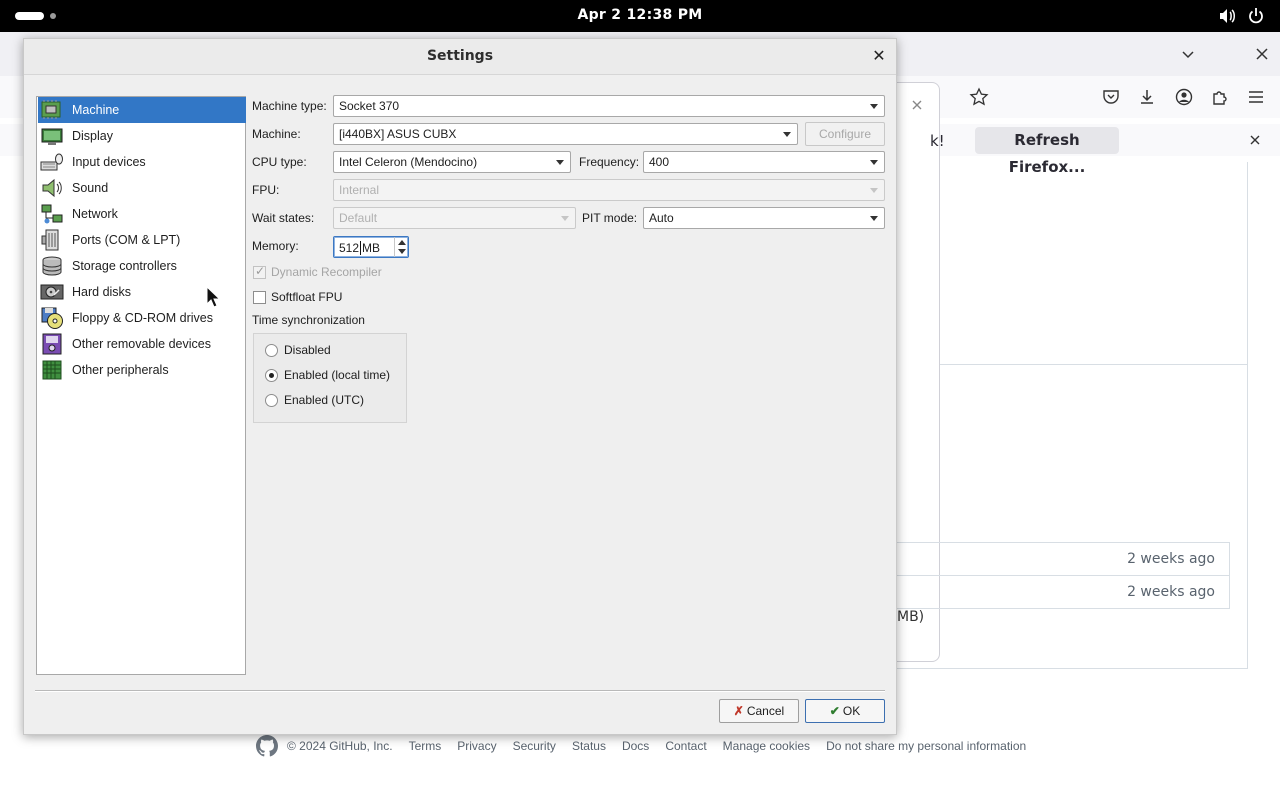 This screenshot has height=800, width=1280. I want to click on activities-button, so click(29, 16).